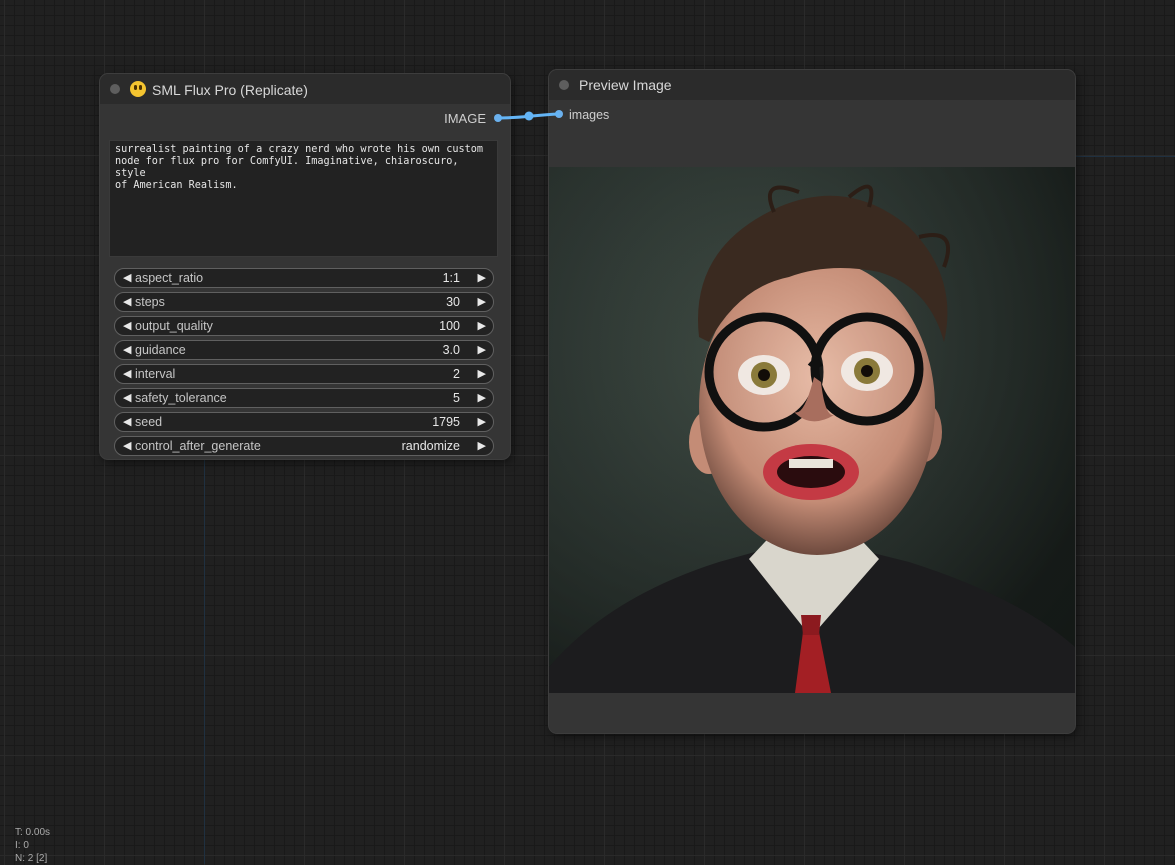  What do you see at coordinates (304, 446) in the screenshot?
I see `widget-control-after-generate: ◀ control_after_generate randomize ▶` at bounding box center [304, 446].